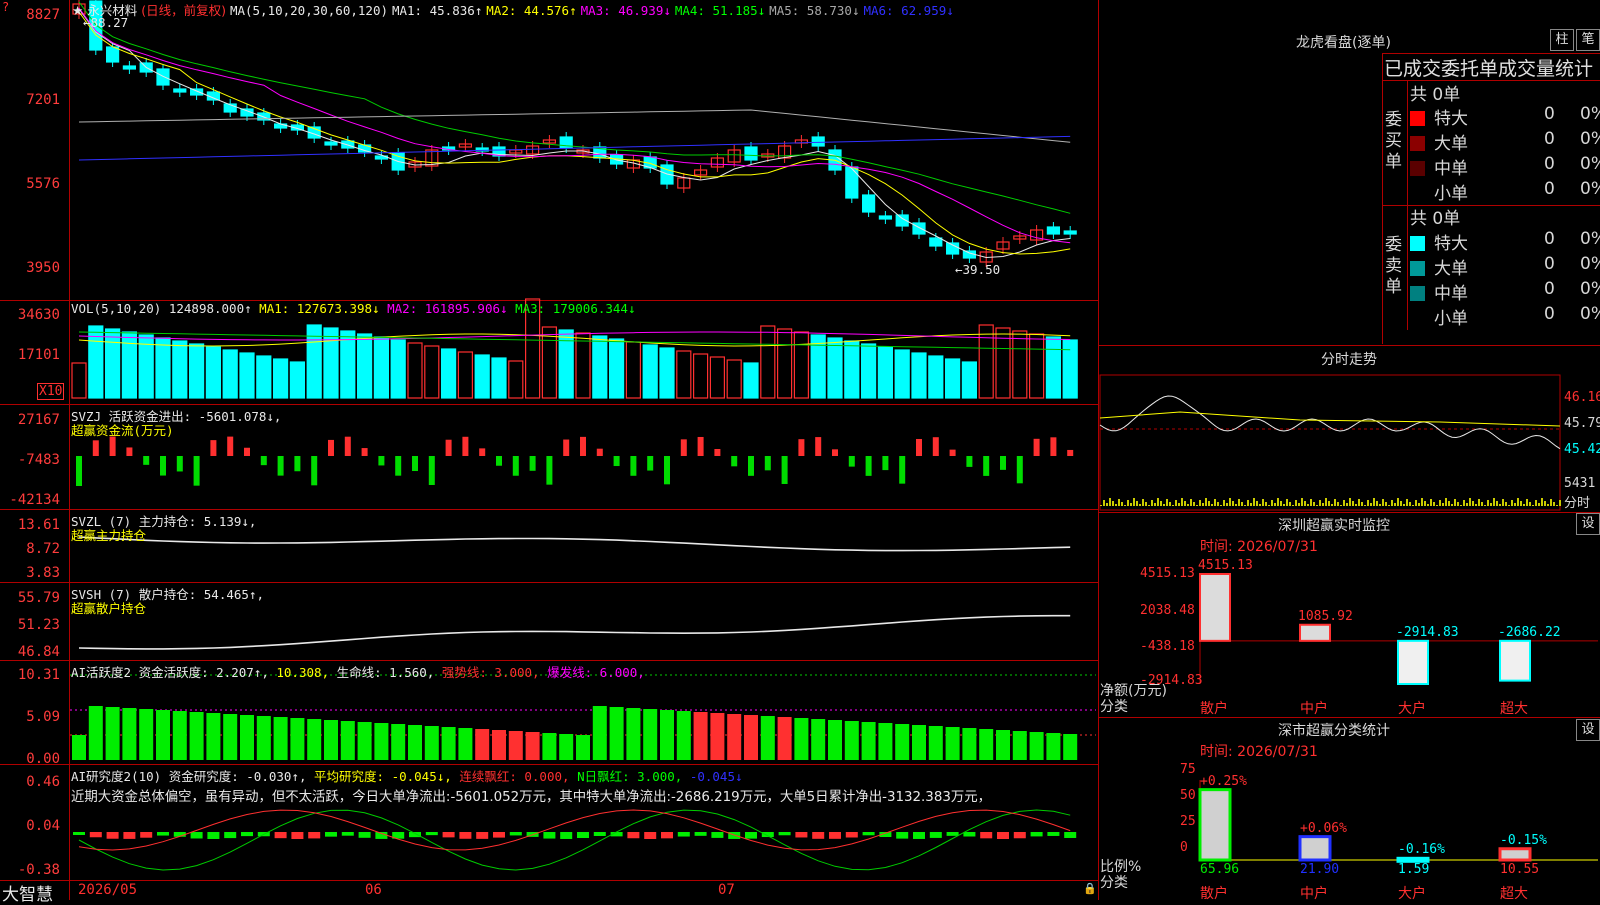 The width and height of the screenshot is (1600, 905). I want to click on svsh-axis-3: 46.84, so click(38, 652).